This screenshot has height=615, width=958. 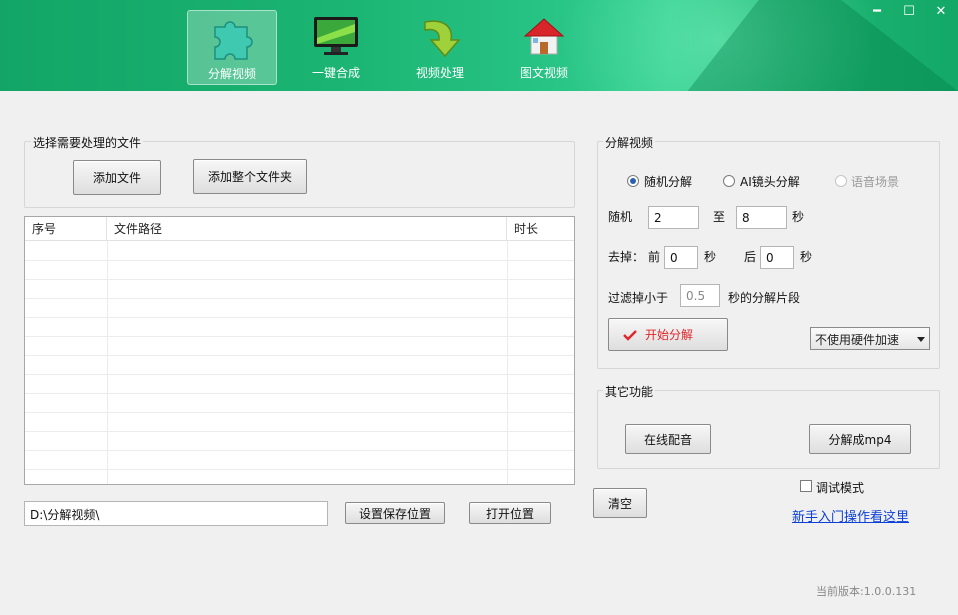 What do you see at coordinates (231, 74) in the screenshot?
I see `tab-label: 分解视频` at bounding box center [231, 74].